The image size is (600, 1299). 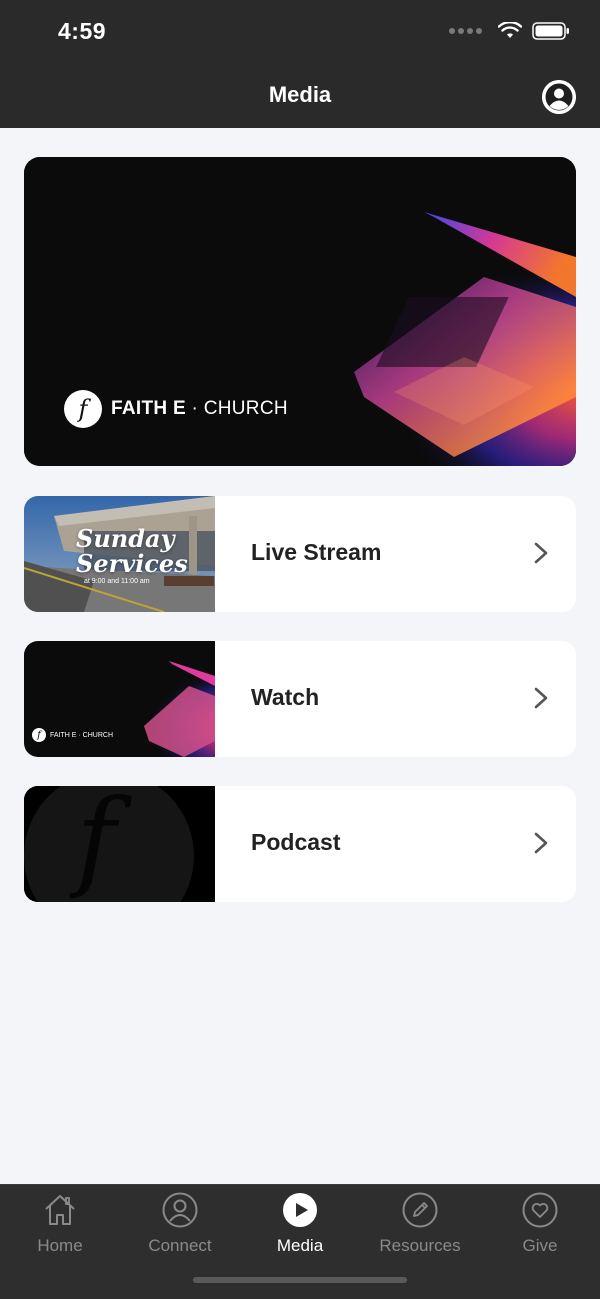 I want to click on home-icon, so click(x=60, y=1210).